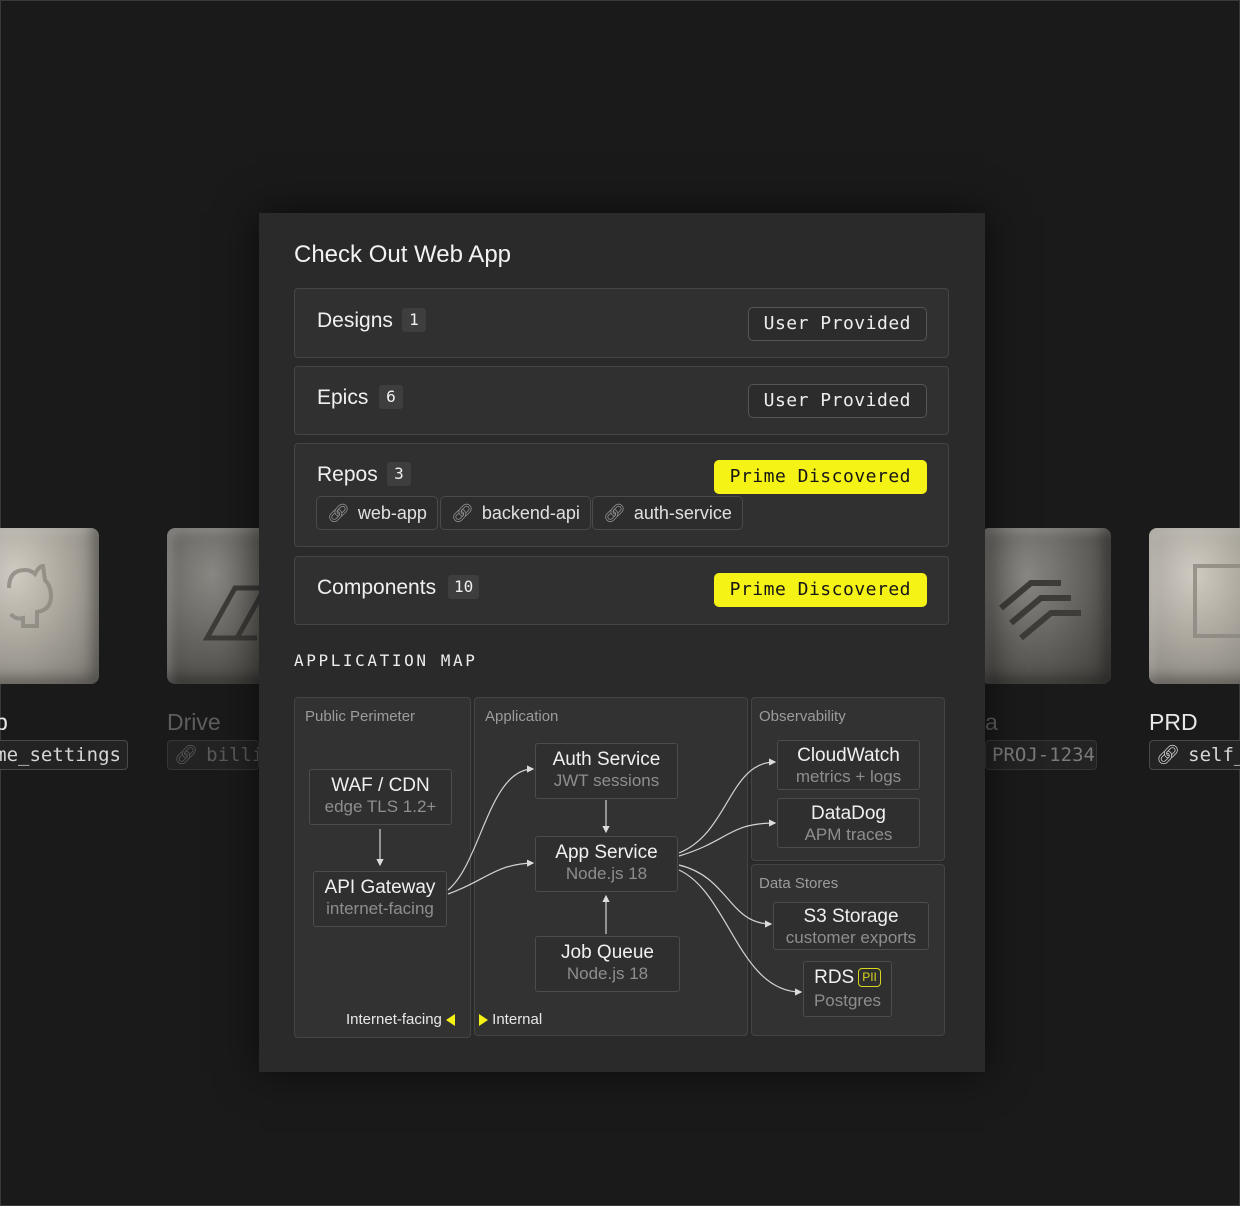 The height and width of the screenshot is (1206, 1240). I want to click on tile-chip: me_settings, so click(64, 755).